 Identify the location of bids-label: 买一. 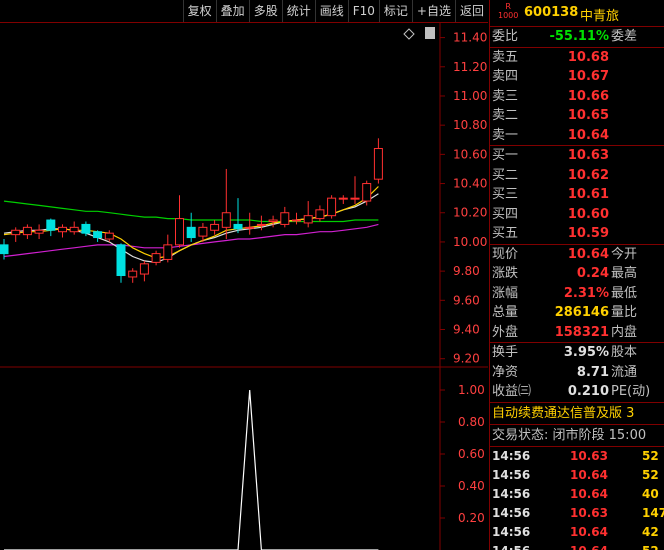
(505, 155).